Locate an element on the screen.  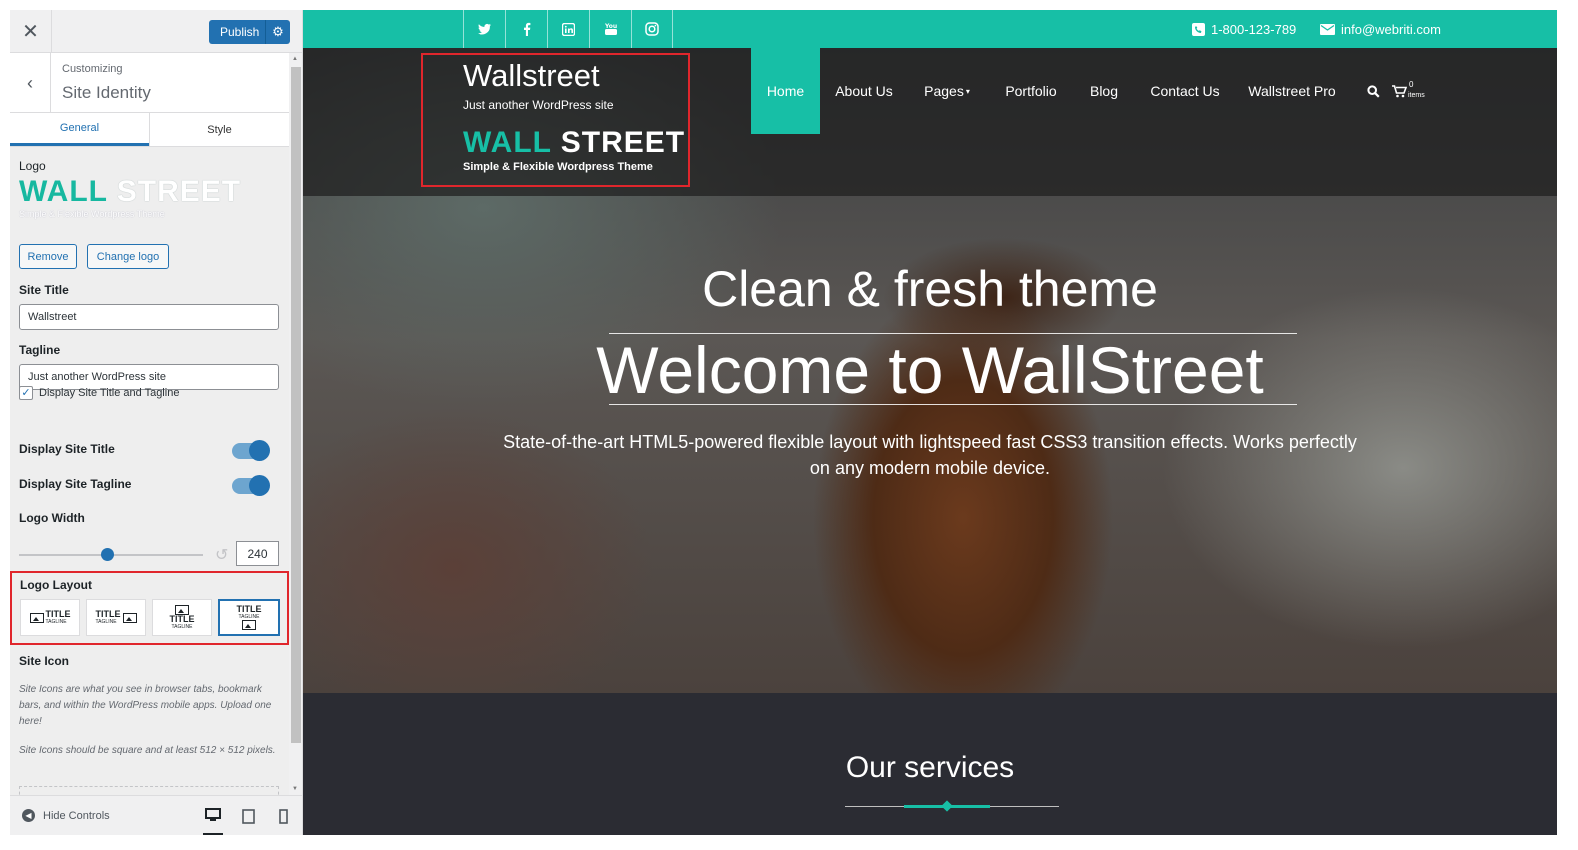
logo-preview-tagline: Simple & Flexible Wordpress Theme is located at coordinates (92, 214).